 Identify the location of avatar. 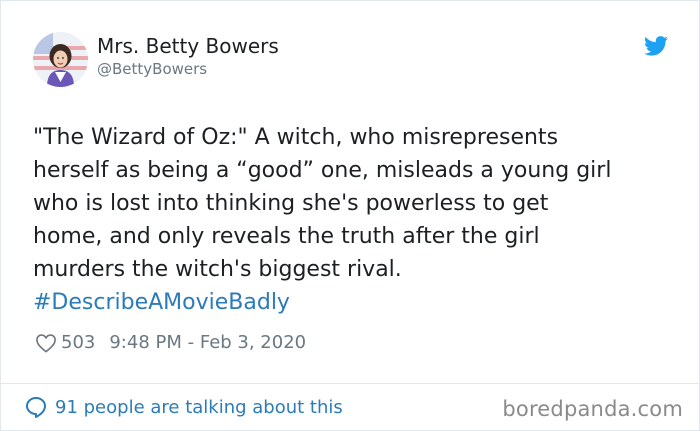
(60, 59).